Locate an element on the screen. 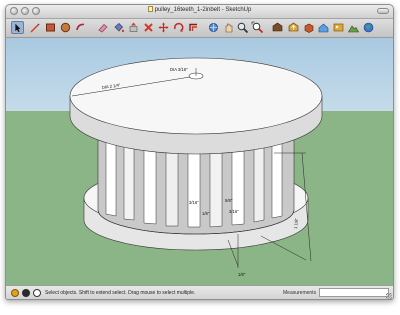  title-bar: pulley_16teeth_1-2inbelt - SketchUp is located at coordinates (199, 12).